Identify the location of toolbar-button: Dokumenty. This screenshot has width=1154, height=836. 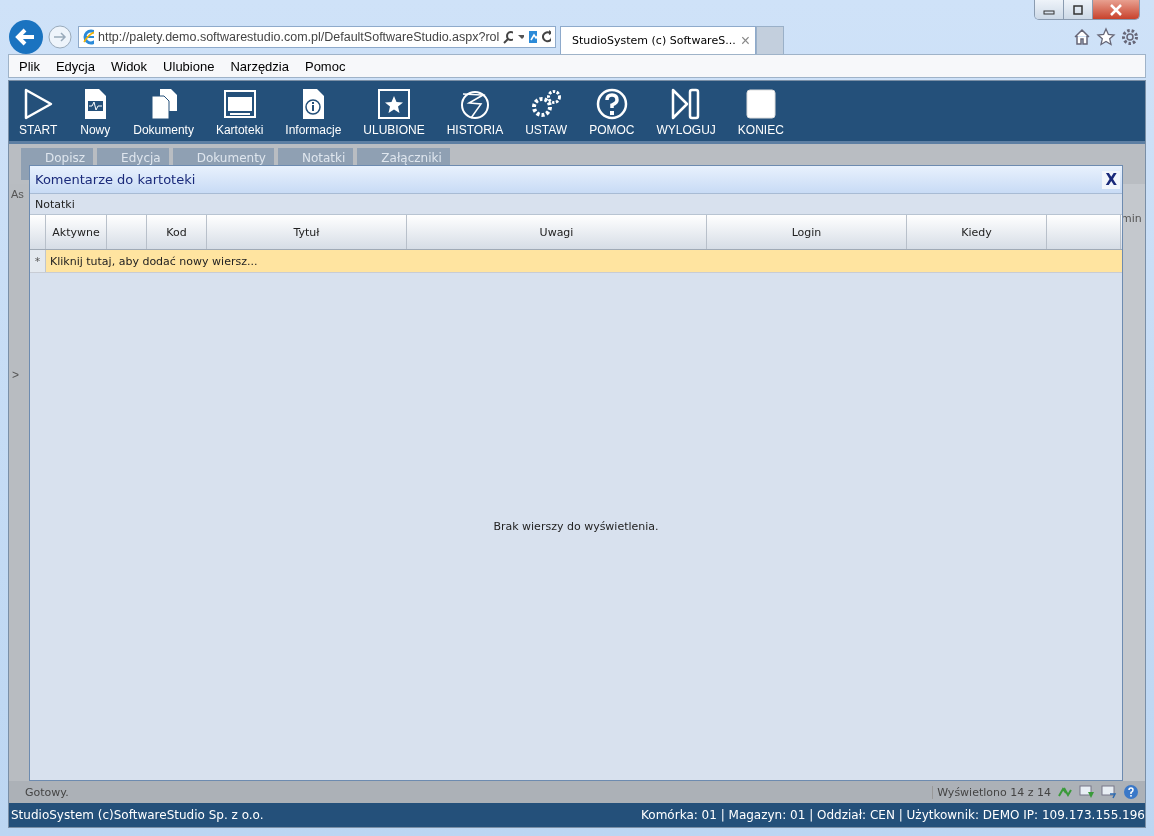
(163, 112).